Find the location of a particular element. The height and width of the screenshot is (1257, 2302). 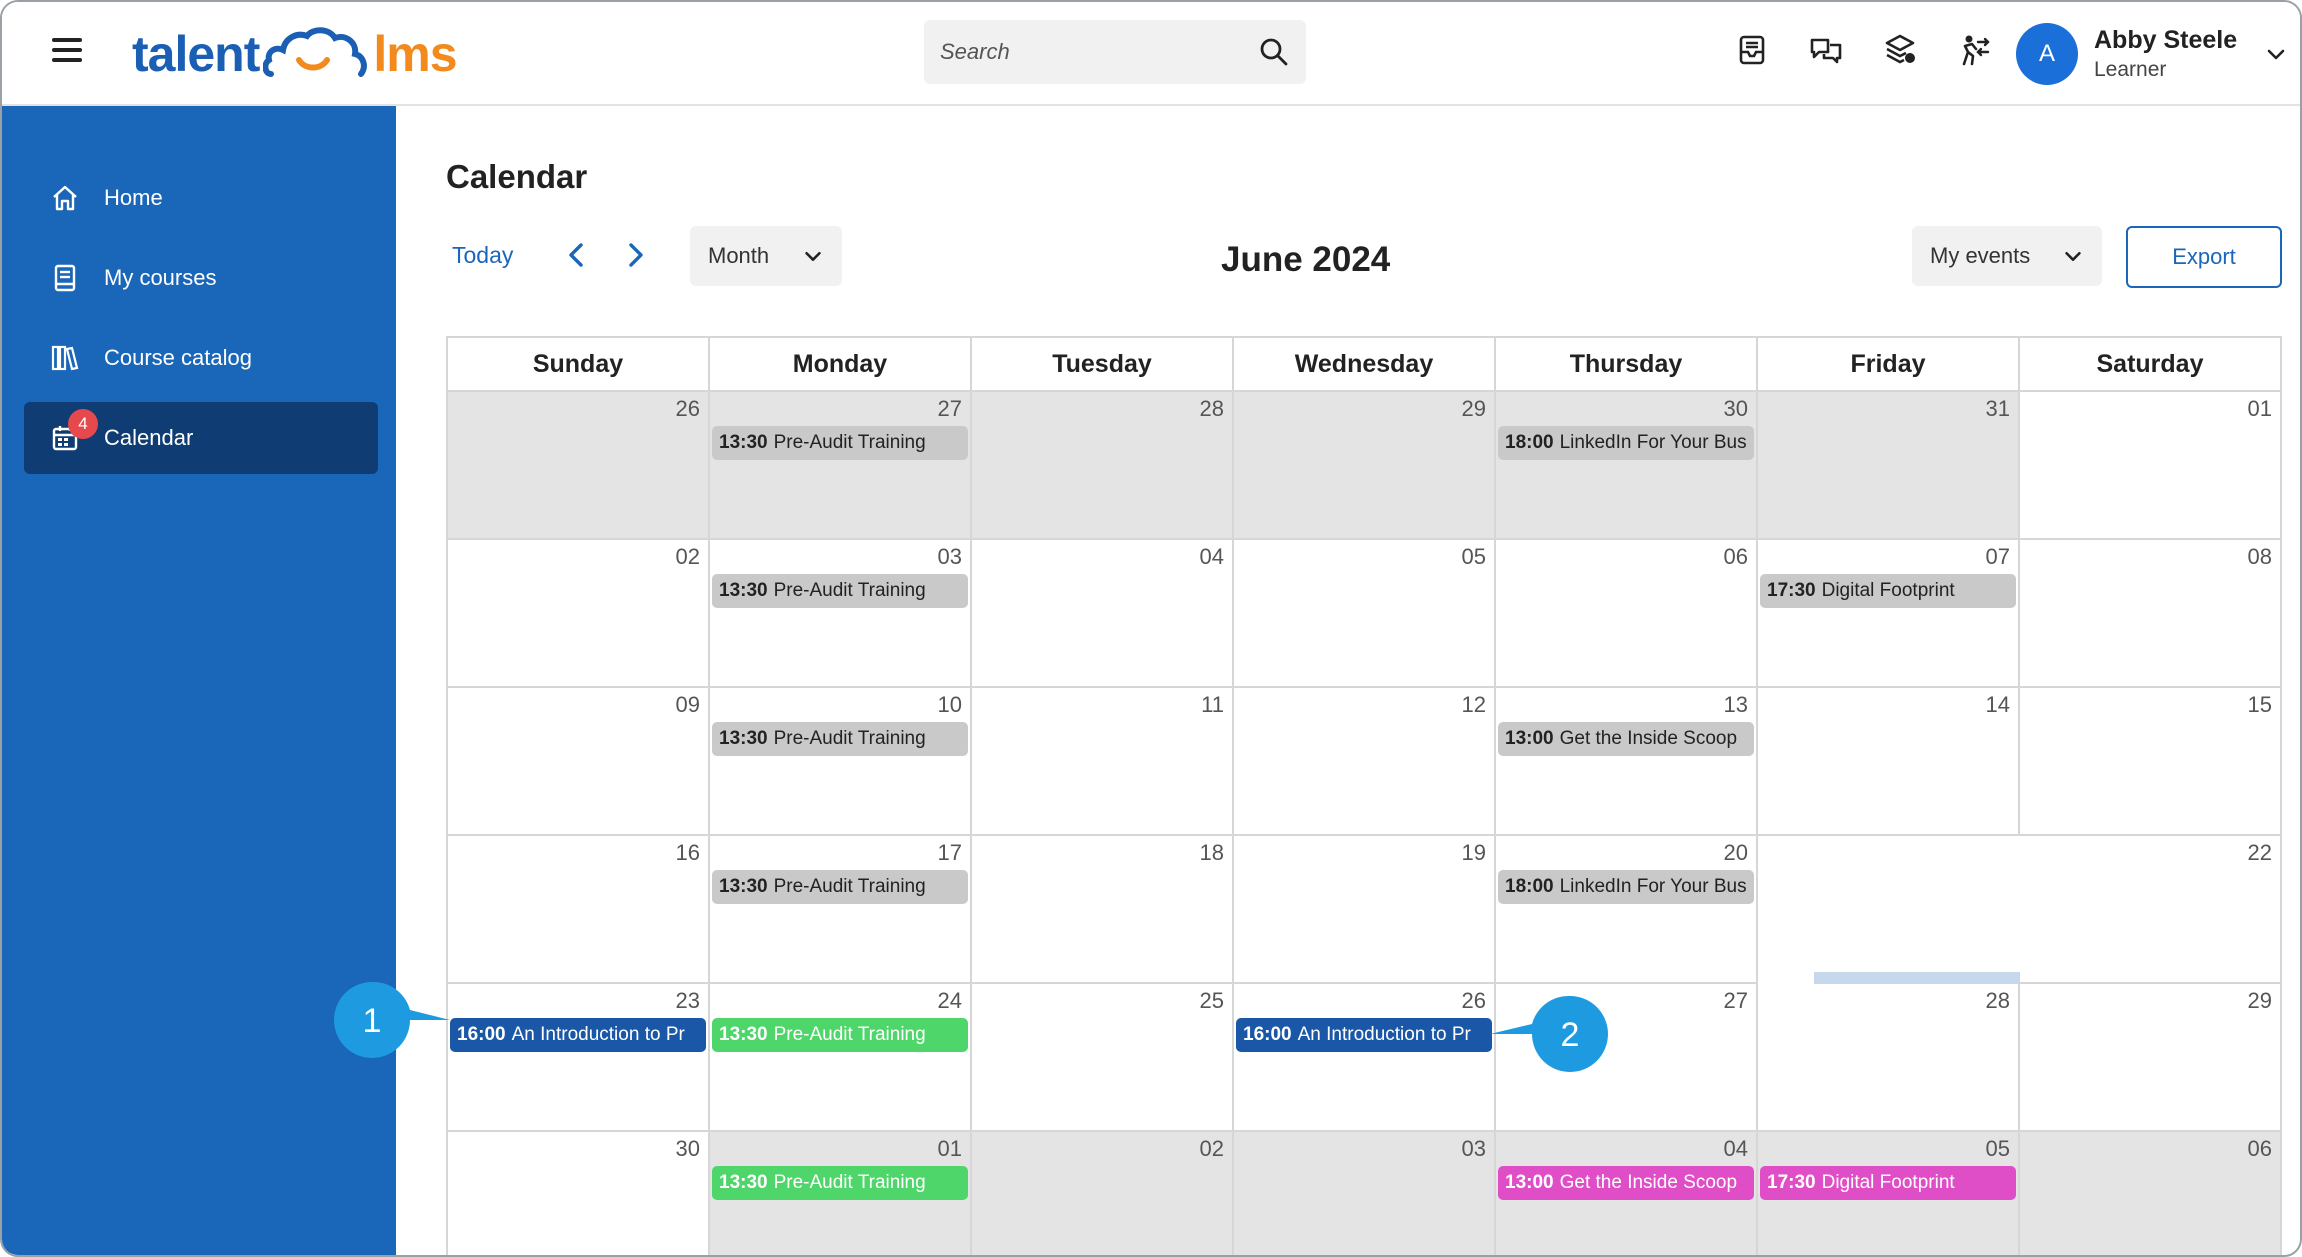

discussions-icon is located at coordinates (1826, 50).